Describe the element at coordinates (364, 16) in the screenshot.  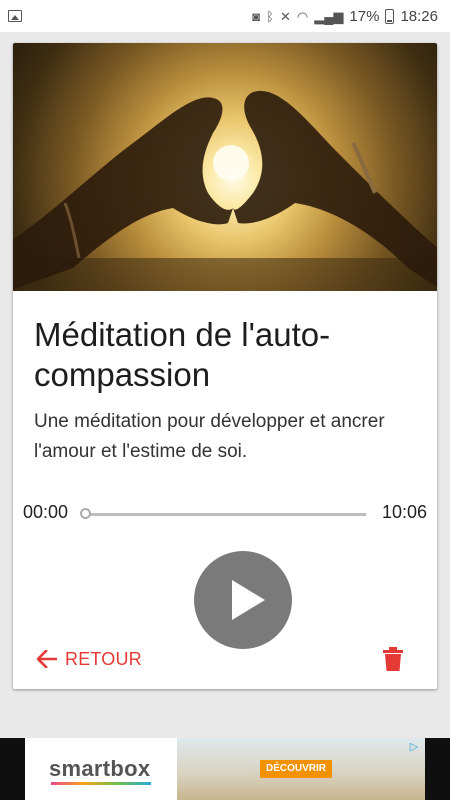
I see `battery-percent: 17%` at that location.